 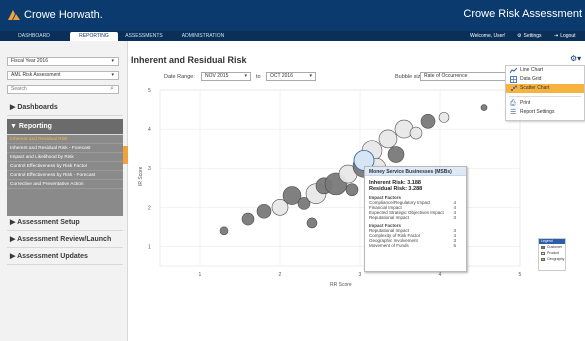 I want to click on section-label: Assessment Review/Launch, so click(x=64, y=239).